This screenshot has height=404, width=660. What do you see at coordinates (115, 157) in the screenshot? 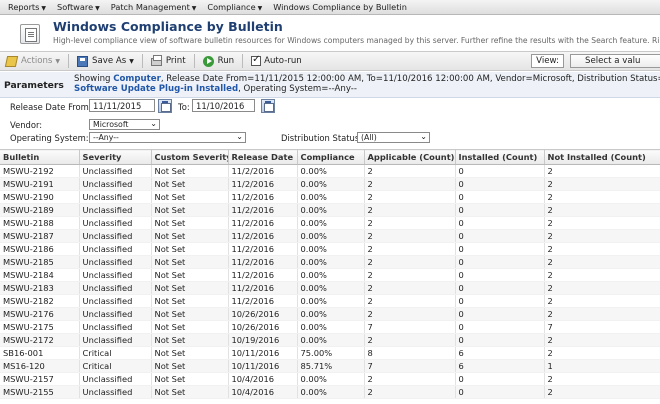
I see `column-header-severity: Severity` at bounding box center [115, 157].